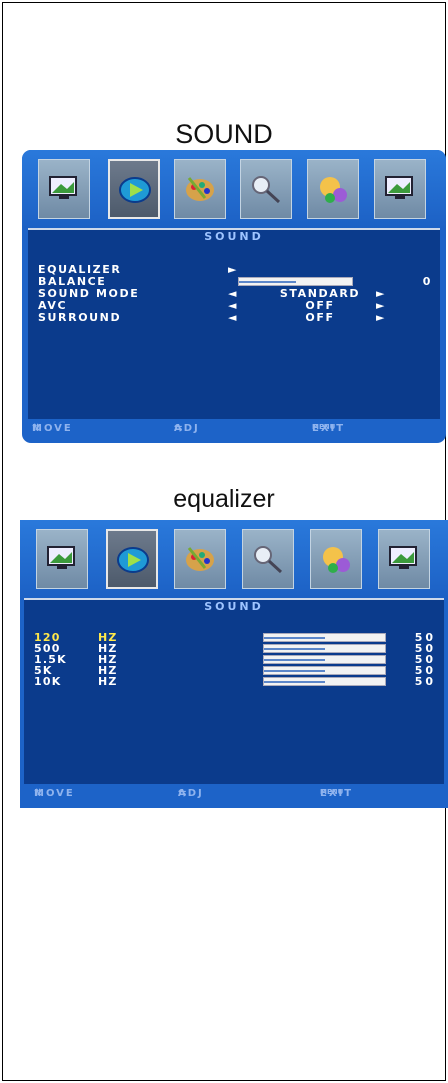 The image size is (448, 1083). What do you see at coordinates (267, 282) in the screenshot?
I see `balance-fill` at bounding box center [267, 282].